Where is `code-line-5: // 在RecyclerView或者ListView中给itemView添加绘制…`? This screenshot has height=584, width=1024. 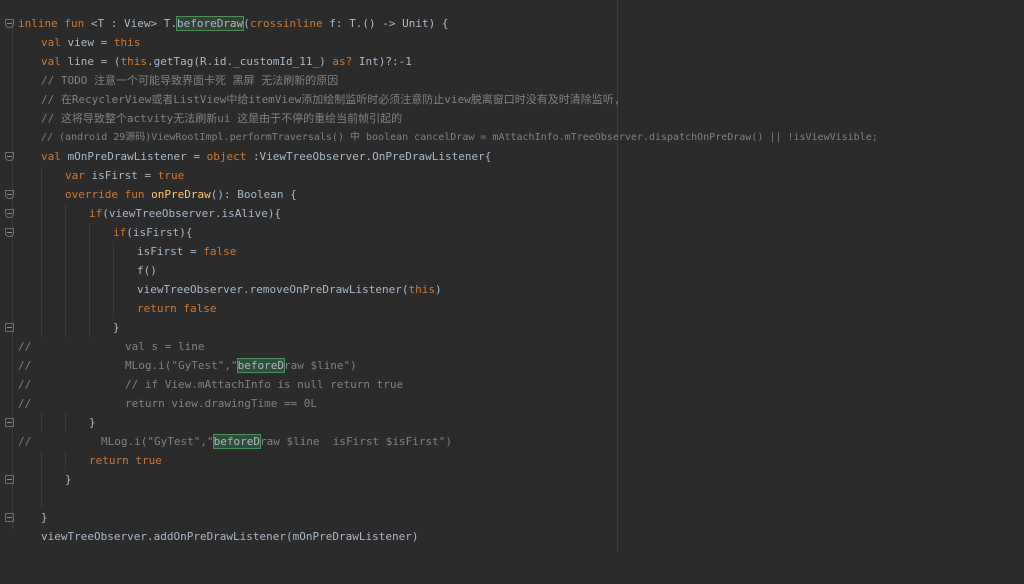 code-line-5: // 在RecyclerView或者ListView中给itemView添加绘制… is located at coordinates (512, 99).